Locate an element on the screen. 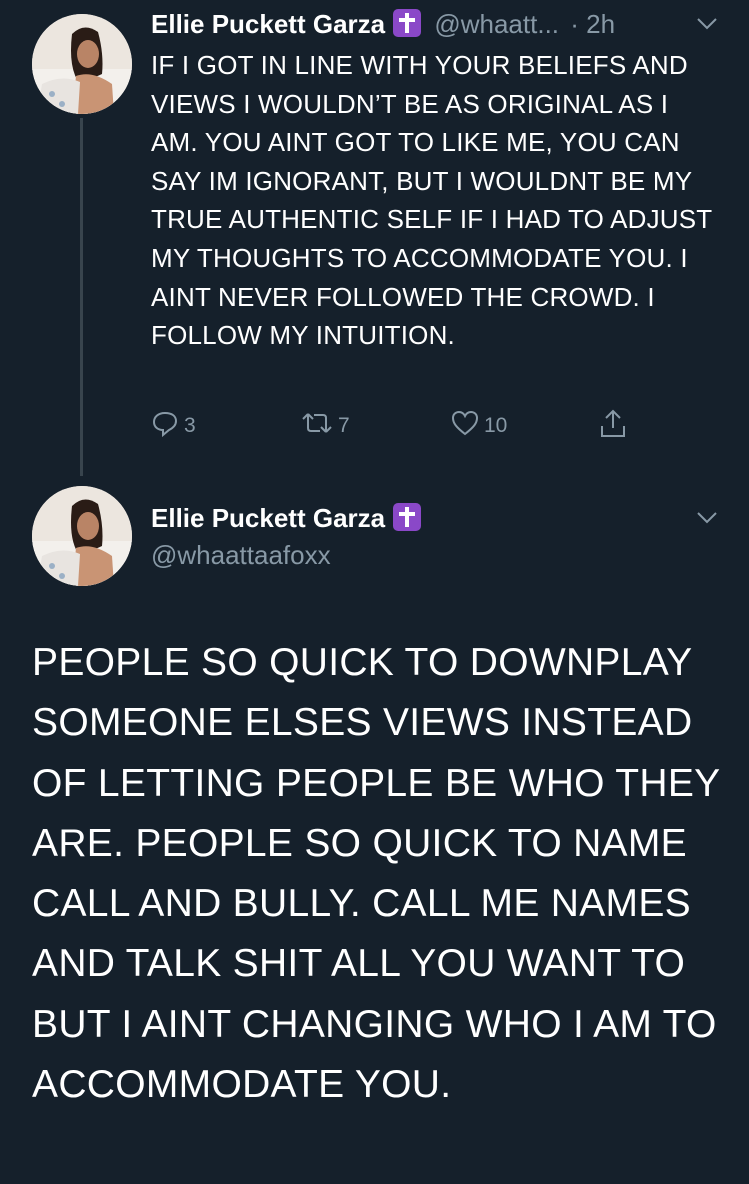 The width and height of the screenshot is (749, 1184). like-count: 10 is located at coordinates (496, 425).